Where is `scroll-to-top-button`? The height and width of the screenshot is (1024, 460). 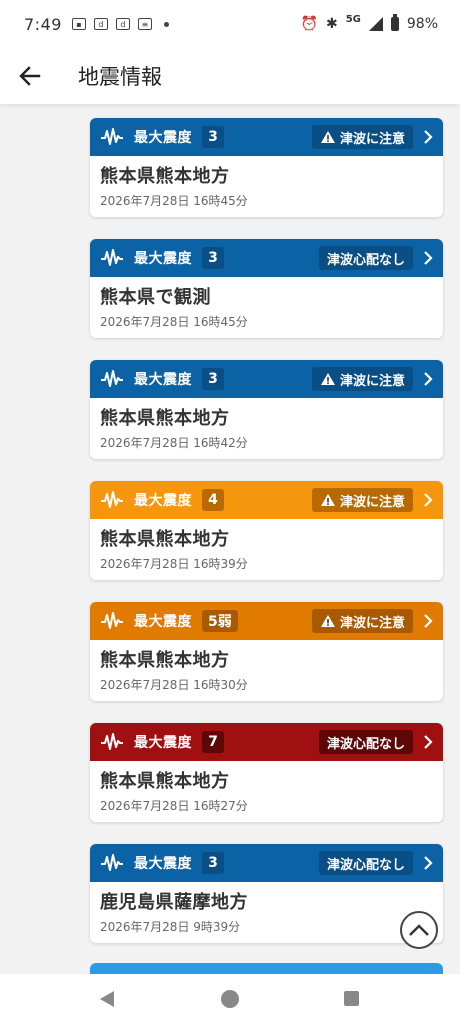
scroll-to-top-button is located at coordinates (419, 930).